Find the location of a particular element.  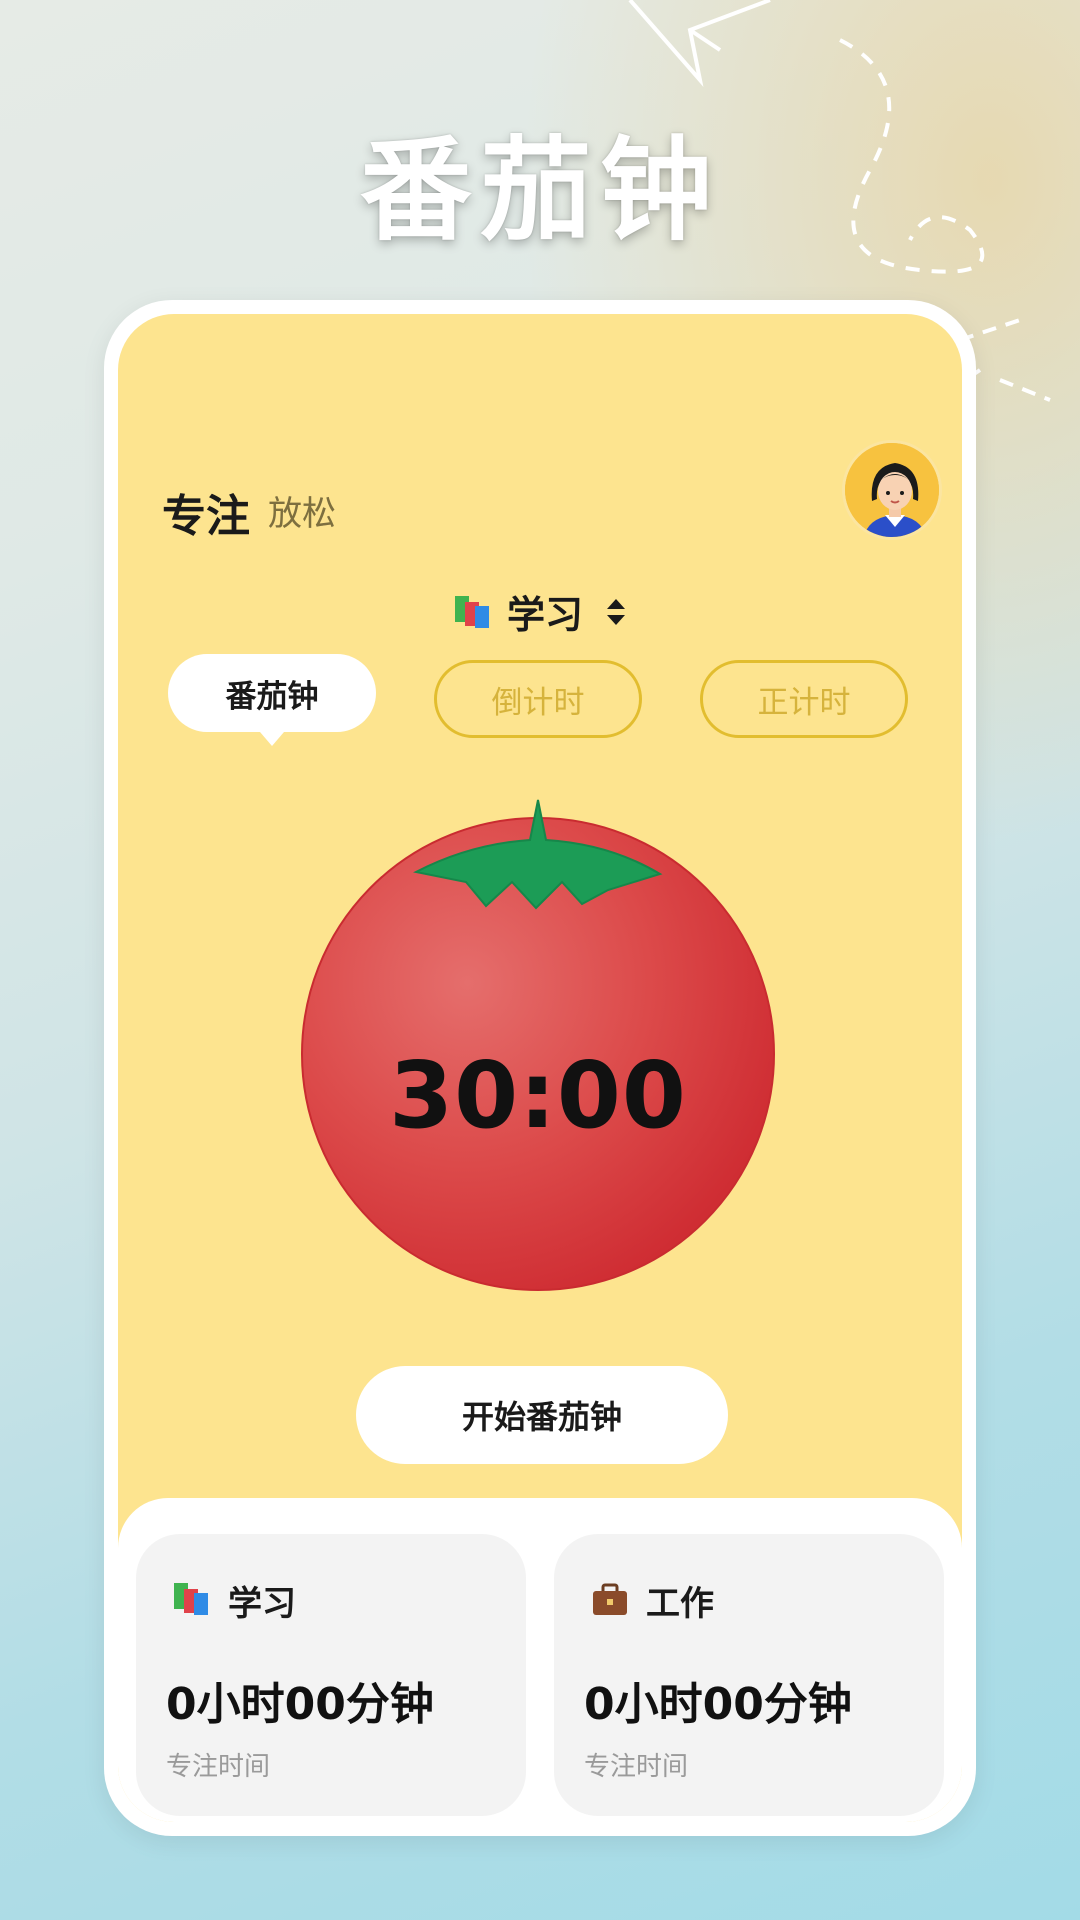

start-pomodoro-button: 开始番茄钟 is located at coordinates (542, 1415).